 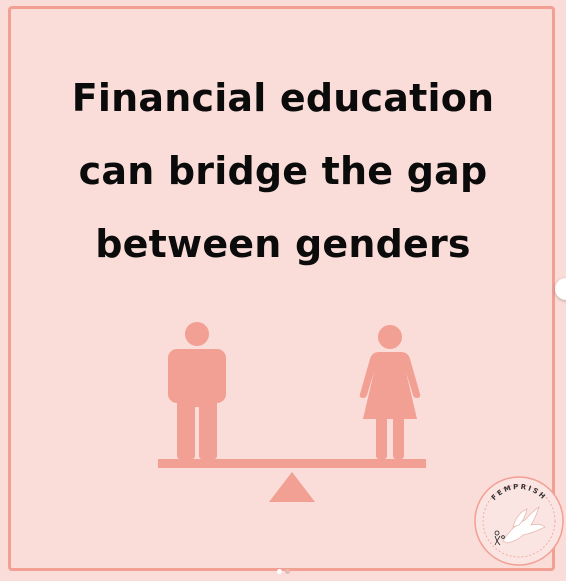 I want to click on headline-line-2: can bridge the gap, so click(x=283, y=171).